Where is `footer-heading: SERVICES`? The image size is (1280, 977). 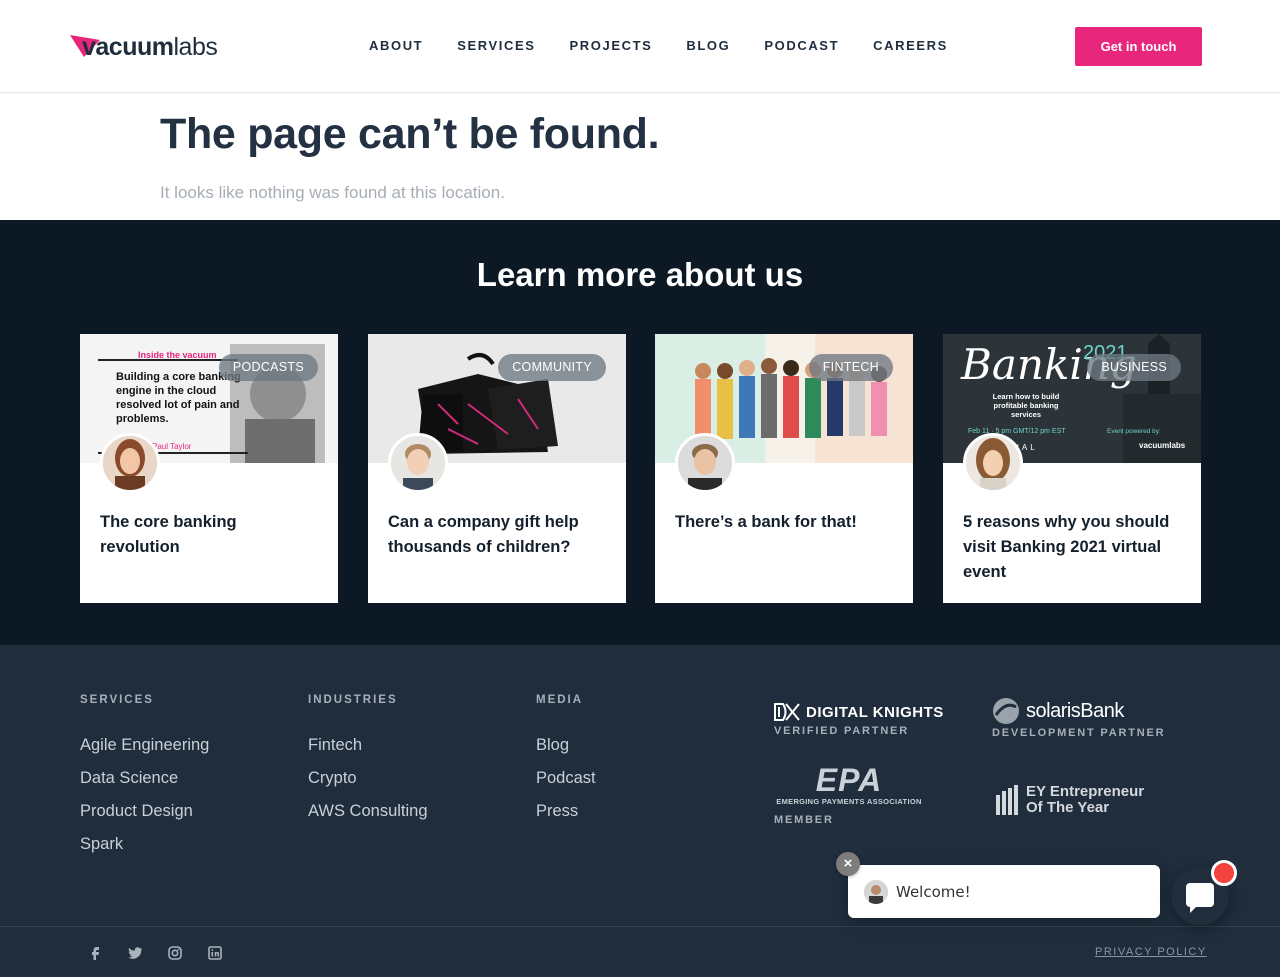
footer-heading: SERVICES is located at coordinates (117, 700).